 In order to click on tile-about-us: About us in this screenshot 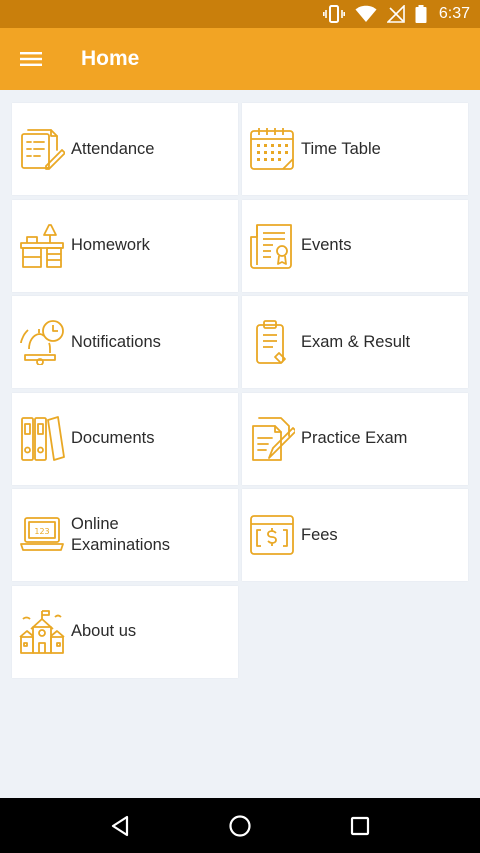, I will do `click(125, 631)`.